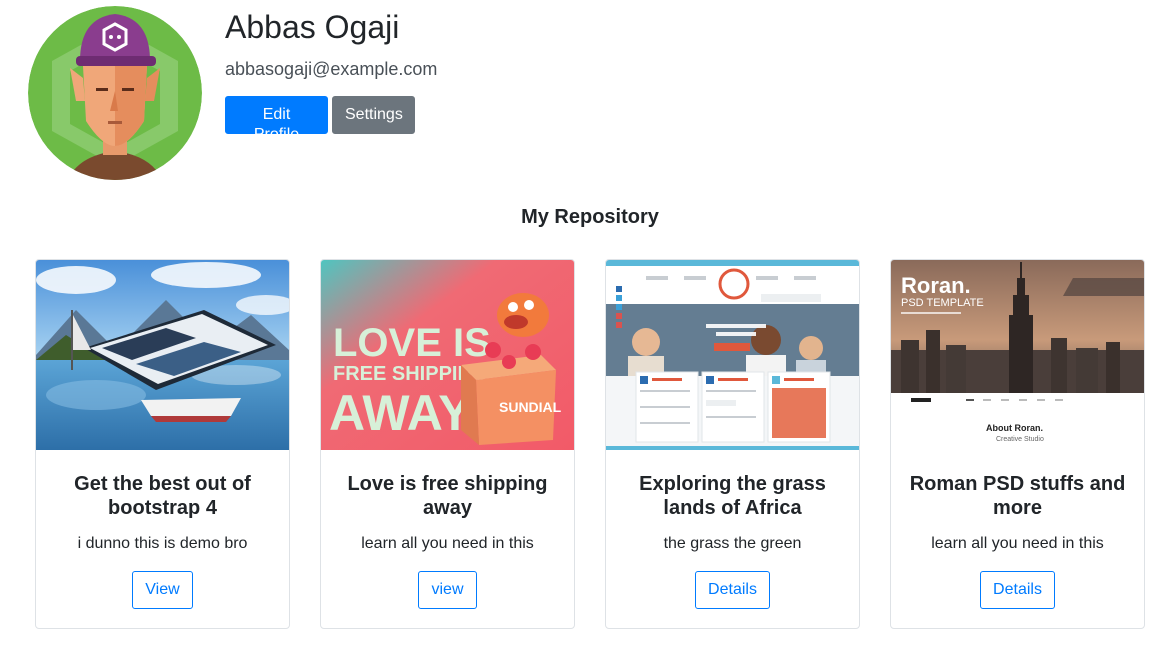 Image resolution: width=1174 pixels, height=652 pixels. I want to click on card-image-tagline: AWAY, so click(400, 413).